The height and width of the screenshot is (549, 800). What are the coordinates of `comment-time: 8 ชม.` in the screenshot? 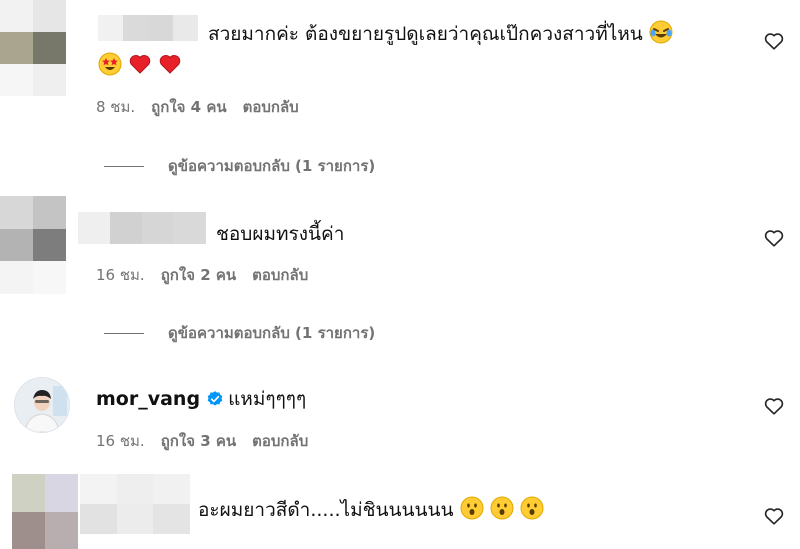 It's located at (115, 107).